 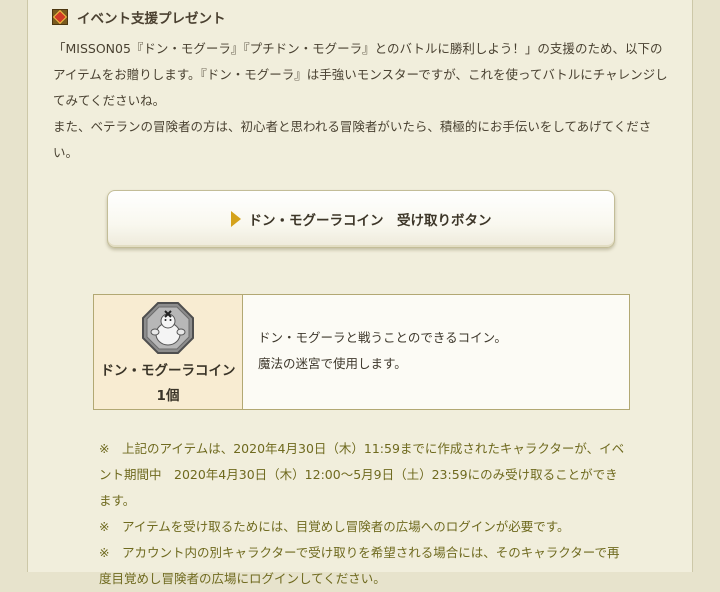 What do you see at coordinates (370, 221) in the screenshot?
I see `claim-button-label: ドン・モグーラコイン 受け取りボタン` at bounding box center [370, 221].